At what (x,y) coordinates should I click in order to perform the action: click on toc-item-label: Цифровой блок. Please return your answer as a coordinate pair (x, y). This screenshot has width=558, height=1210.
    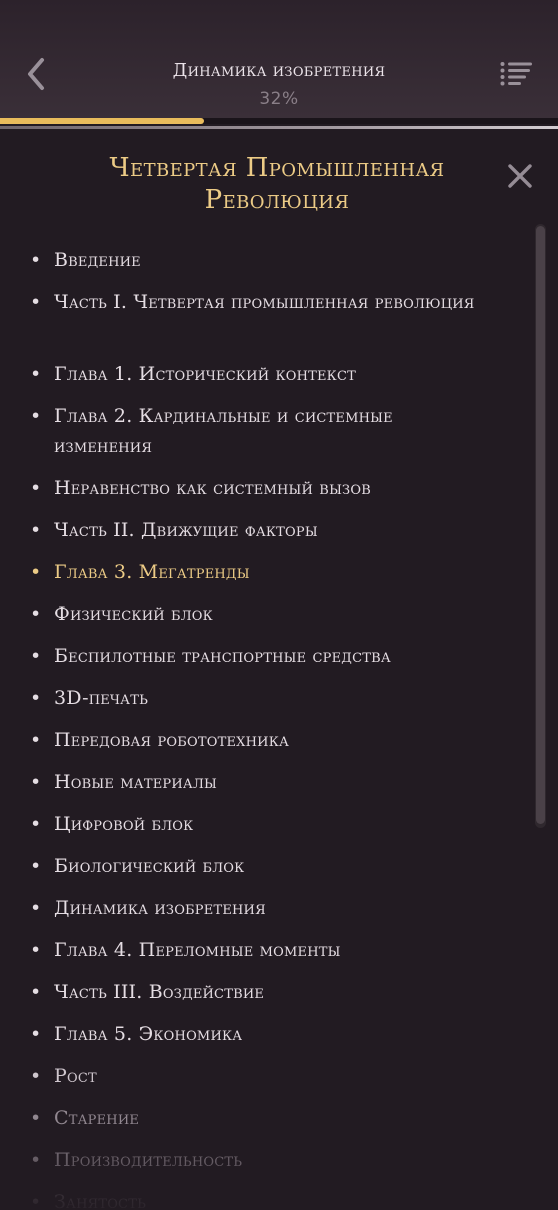
    Looking at the image, I should click on (124, 824).